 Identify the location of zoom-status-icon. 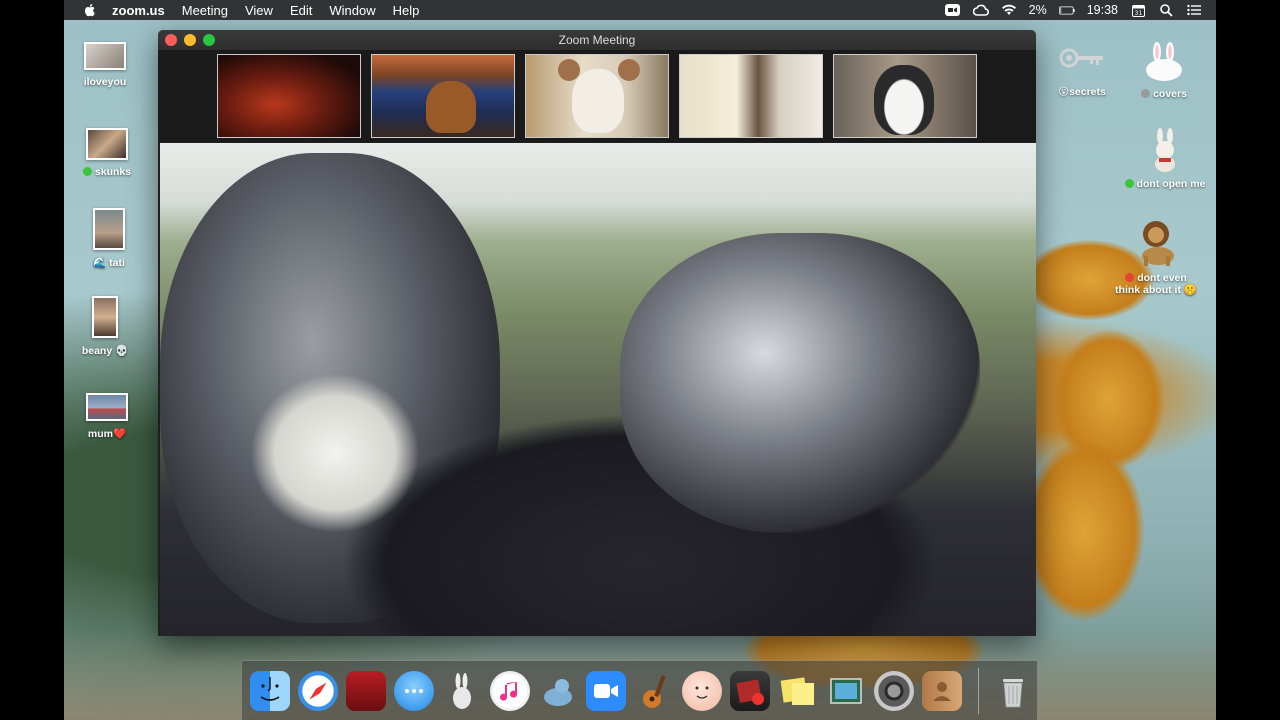
(953, 10).